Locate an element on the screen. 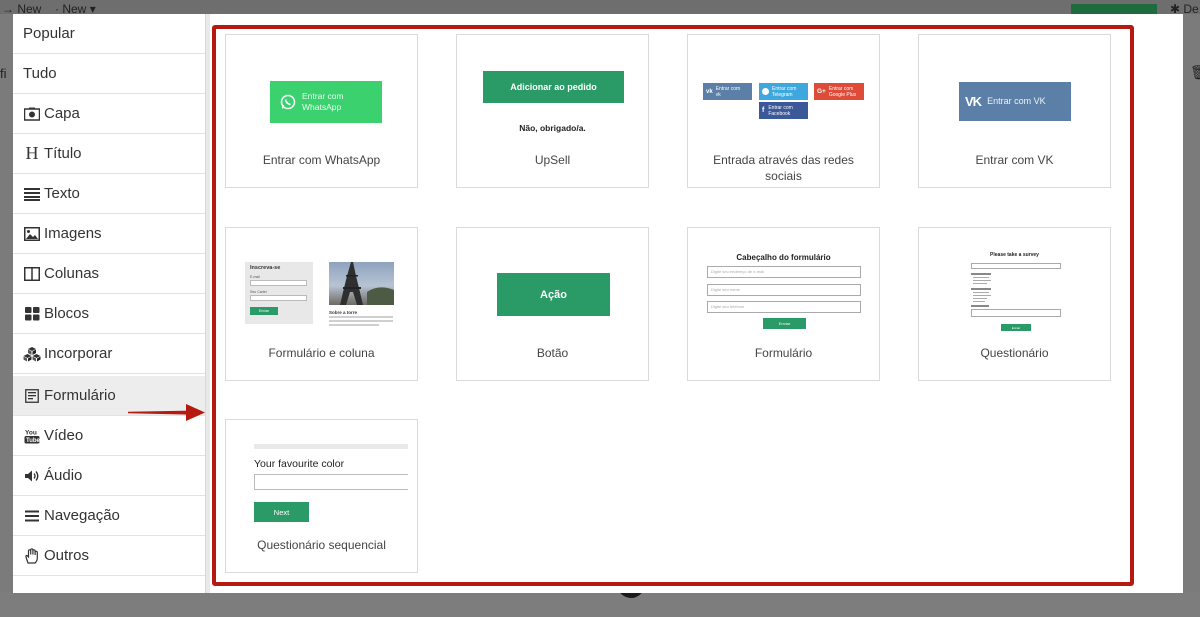  text-lines-icon is located at coordinates (32, 194).